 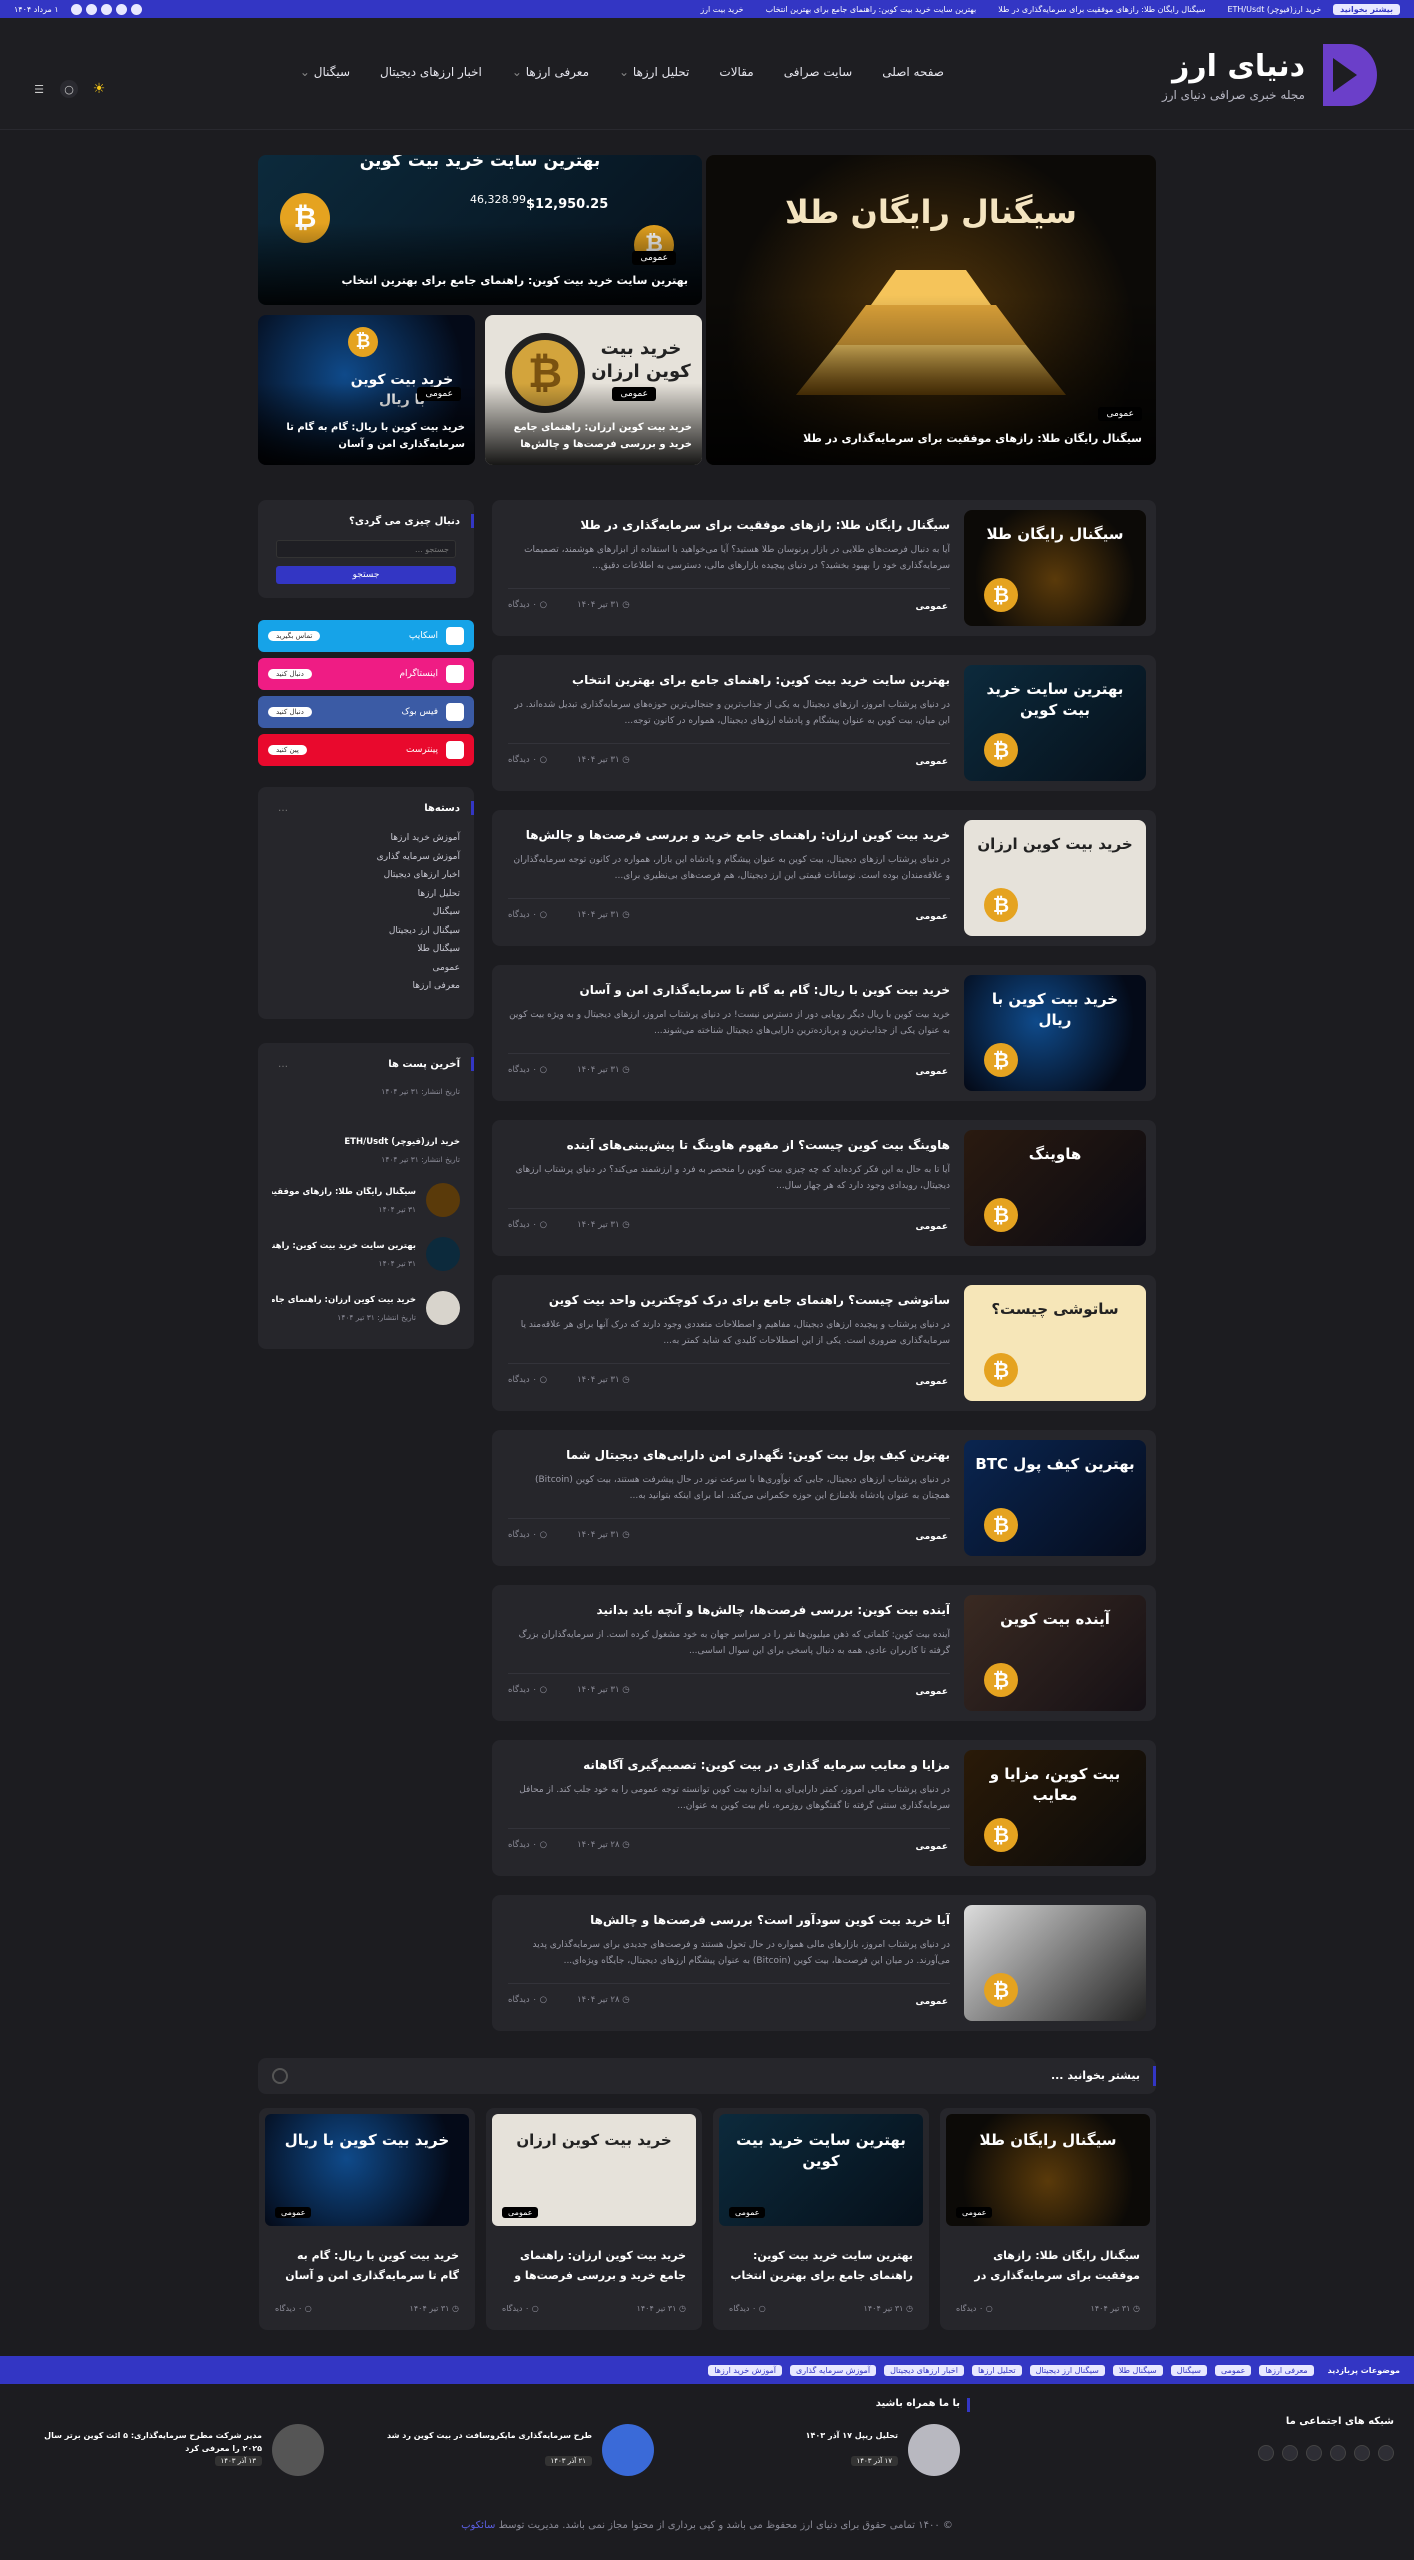 What do you see at coordinates (366, 1142) in the screenshot?
I see `latest-post-title: خرید ارز(فیوچر) ETH/Usdt` at bounding box center [366, 1142].